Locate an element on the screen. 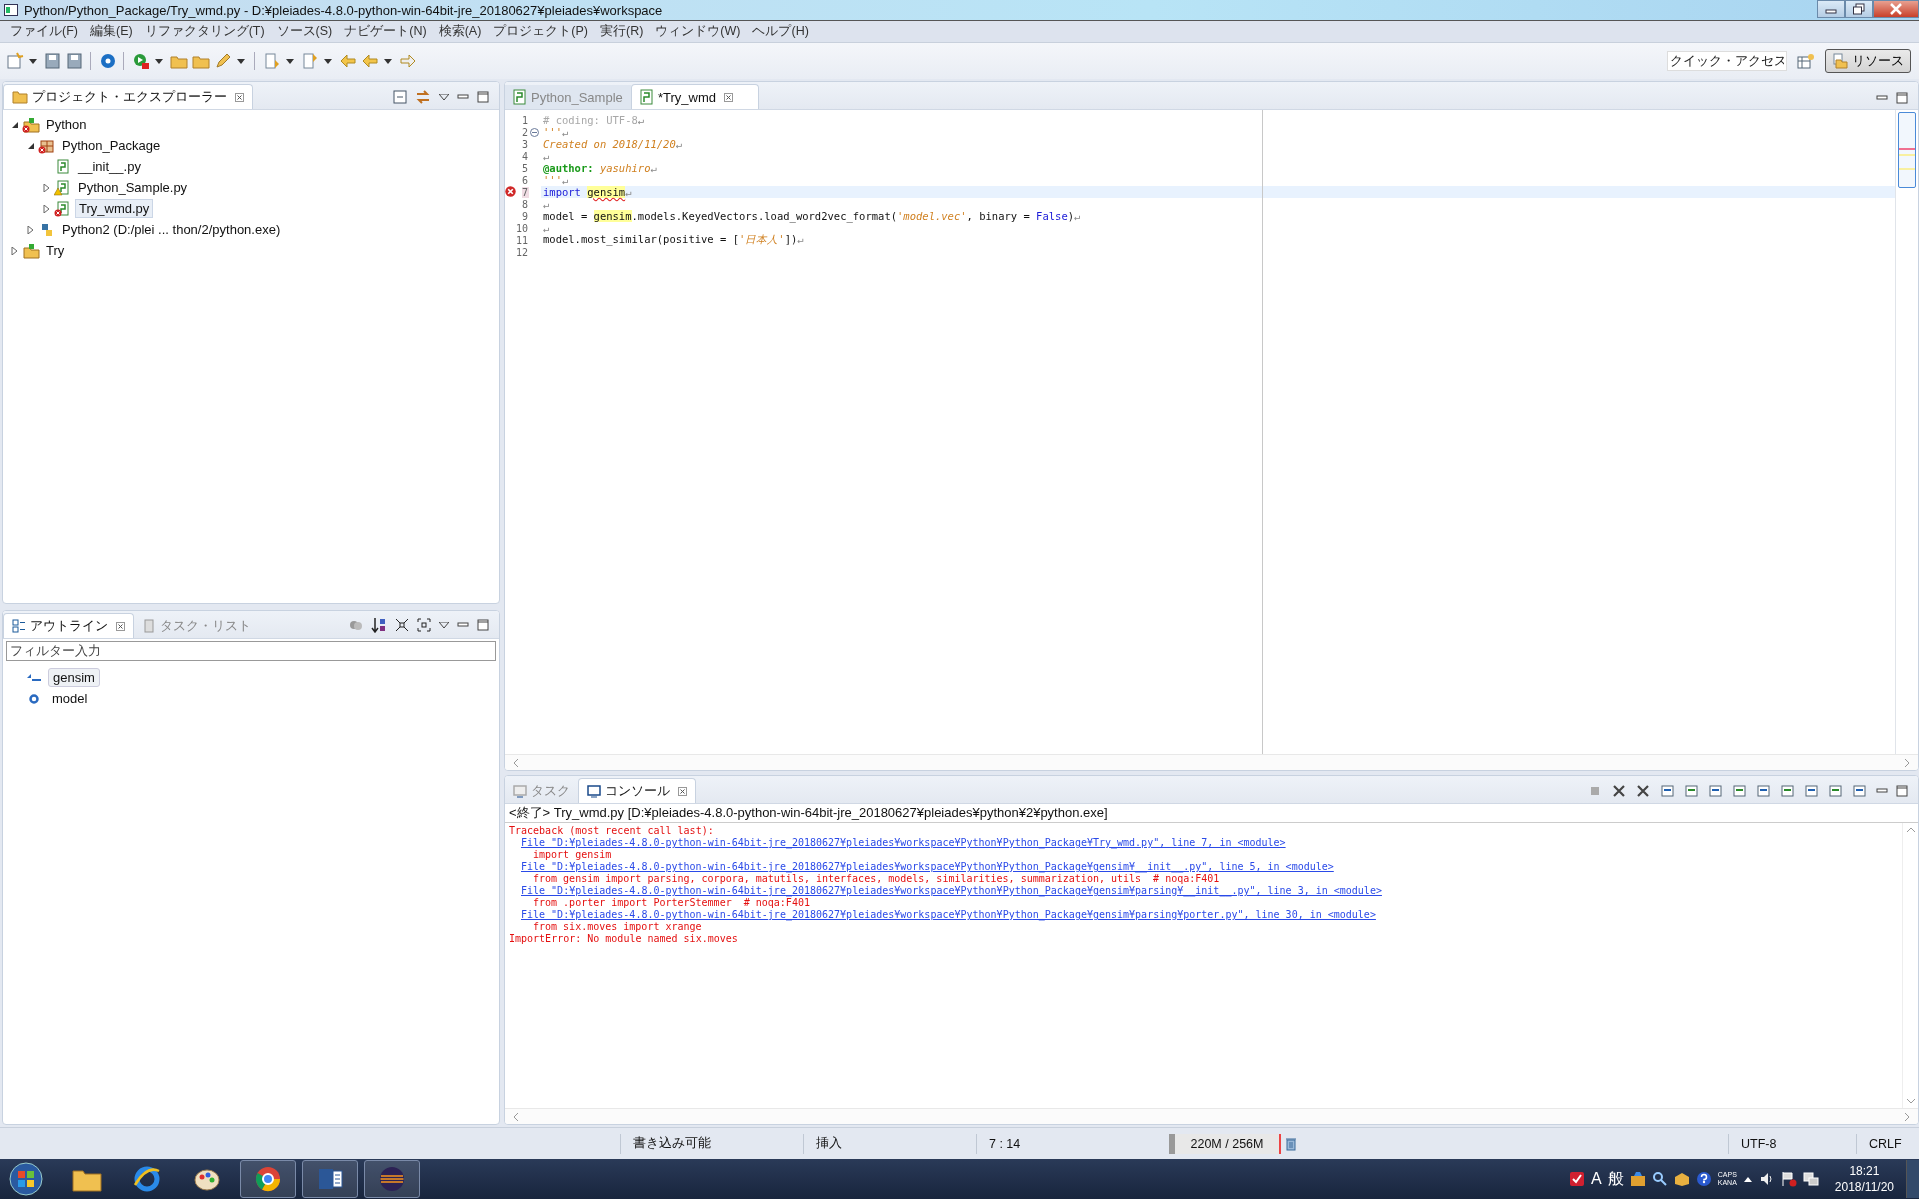  scroll-down-icon is located at coordinates (1910, 1101).